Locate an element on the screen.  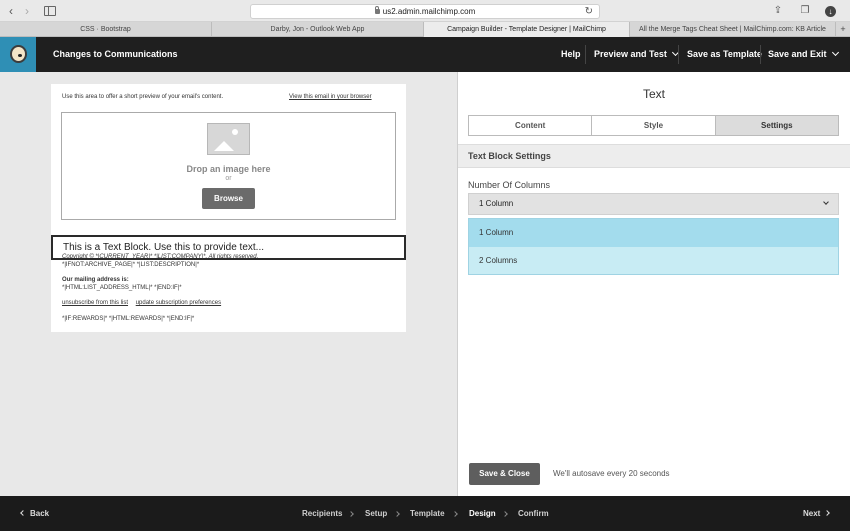
forward-nav-icon: › is located at coordinates (27, 11).